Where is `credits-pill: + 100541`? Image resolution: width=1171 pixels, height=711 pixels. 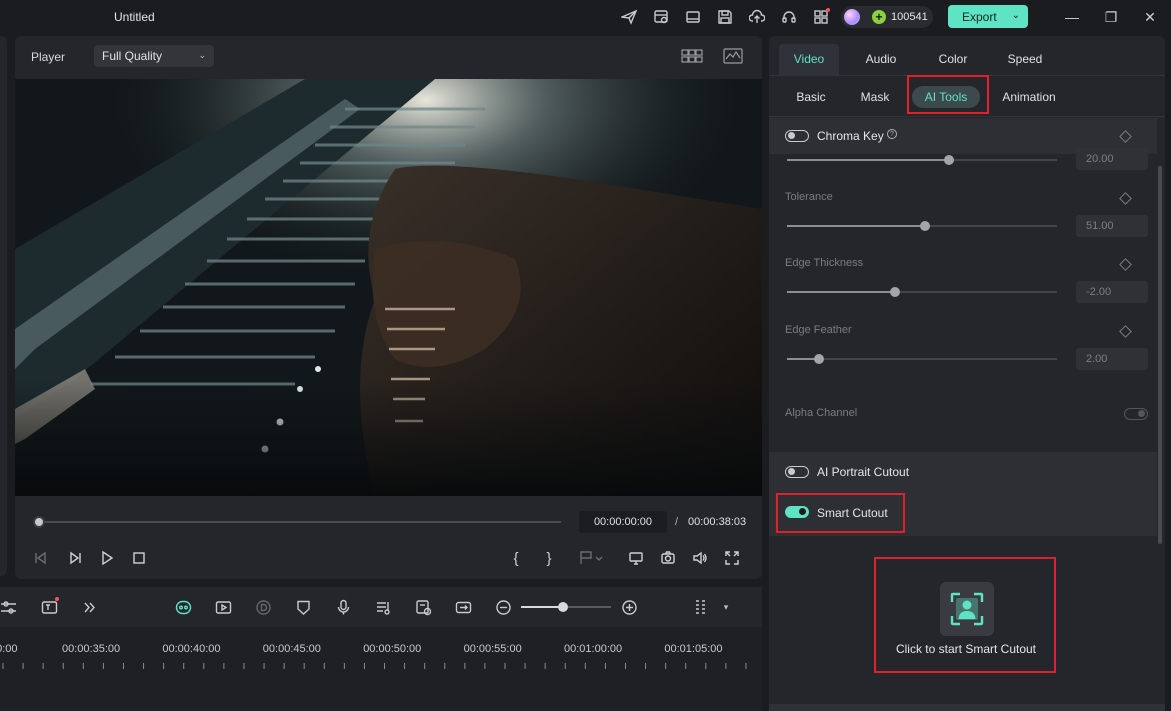 credits-pill: + 100541 is located at coordinates (887, 17).